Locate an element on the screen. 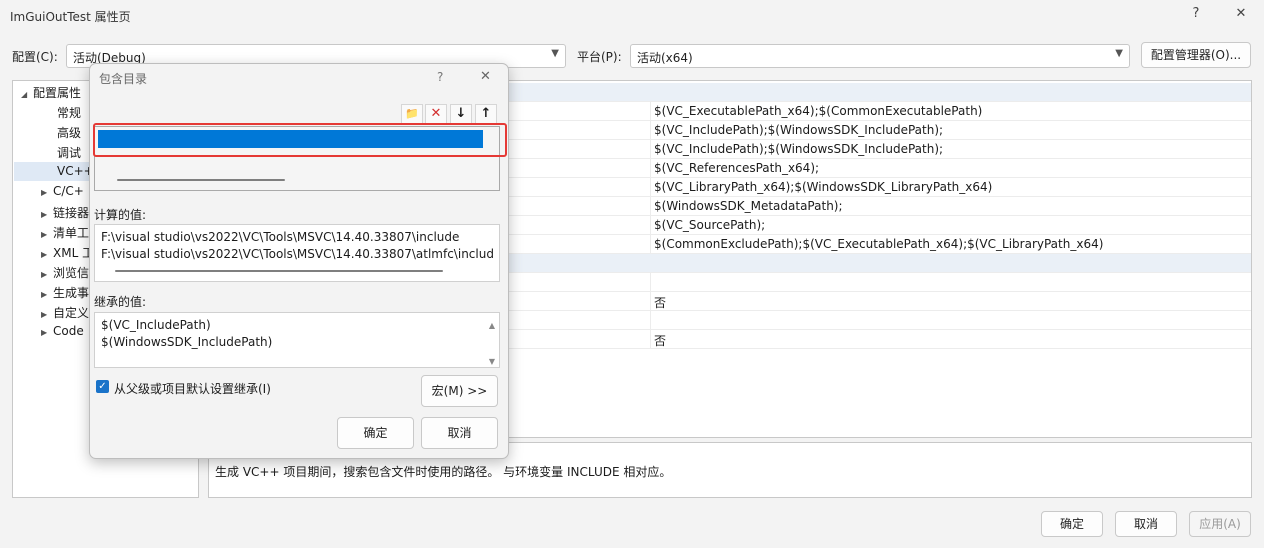  tree-item-browse: ▶ 浏览信 is located at coordinates (65, 272).